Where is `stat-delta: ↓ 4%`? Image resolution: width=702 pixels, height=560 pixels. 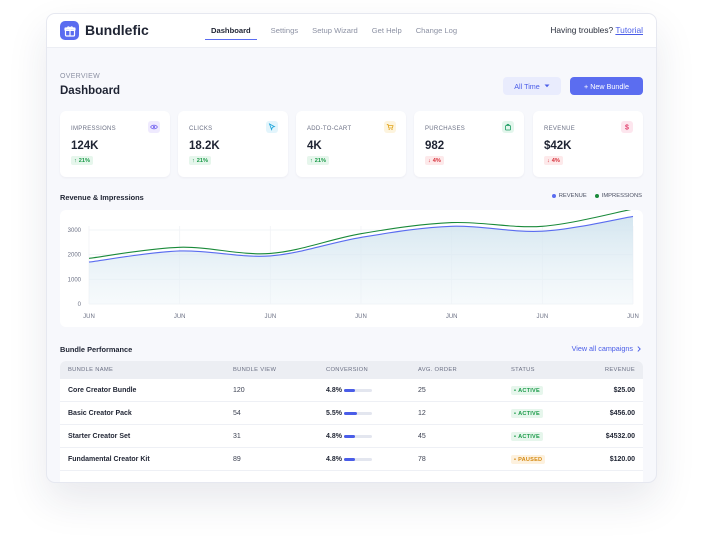 stat-delta: ↓ 4% is located at coordinates (434, 160).